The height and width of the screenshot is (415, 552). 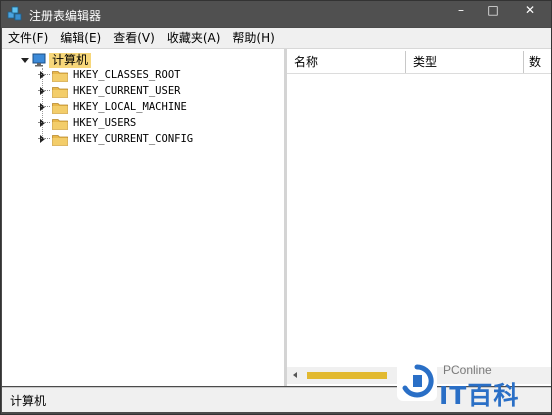 What do you see at coordinates (127, 91) in the screenshot?
I see `tree-item-label: HKEY_CURRENT_USER` at bounding box center [127, 91].